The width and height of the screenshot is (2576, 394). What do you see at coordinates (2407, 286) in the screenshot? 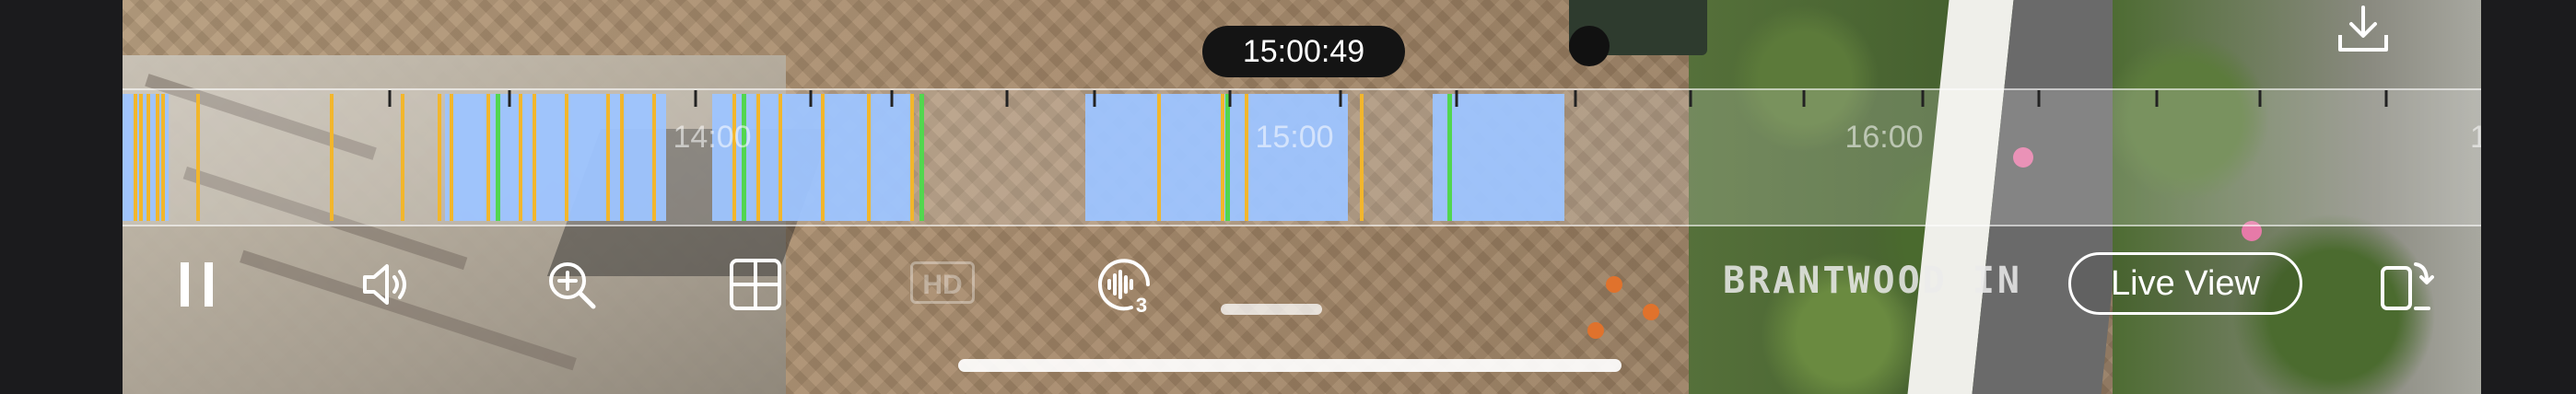
I see `rotate-device-icon` at bounding box center [2407, 286].